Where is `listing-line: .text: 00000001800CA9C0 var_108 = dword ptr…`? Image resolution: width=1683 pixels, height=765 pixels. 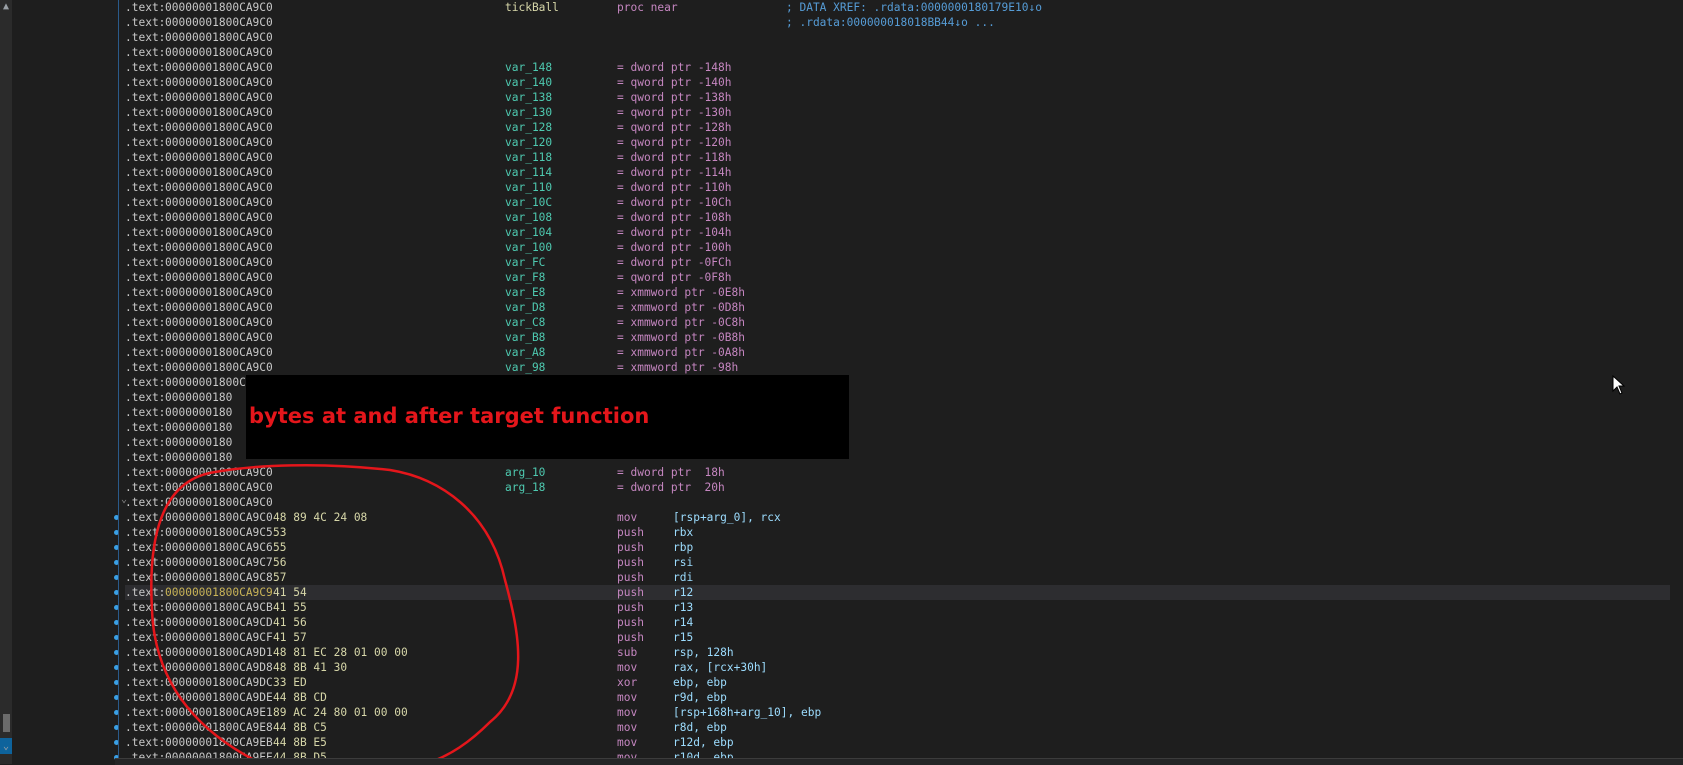 listing-line: .text: 00000001800CA9C0 var_108 = dword ptr… is located at coordinates (897, 217).